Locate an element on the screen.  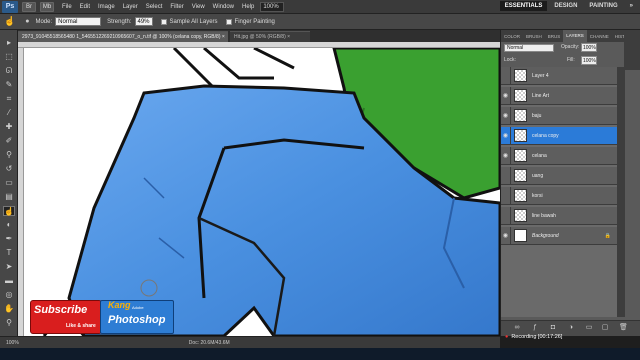
workspace-switcher: ESSENTIALS DESIGN PAINTING » is located at coordinates (568, 6).